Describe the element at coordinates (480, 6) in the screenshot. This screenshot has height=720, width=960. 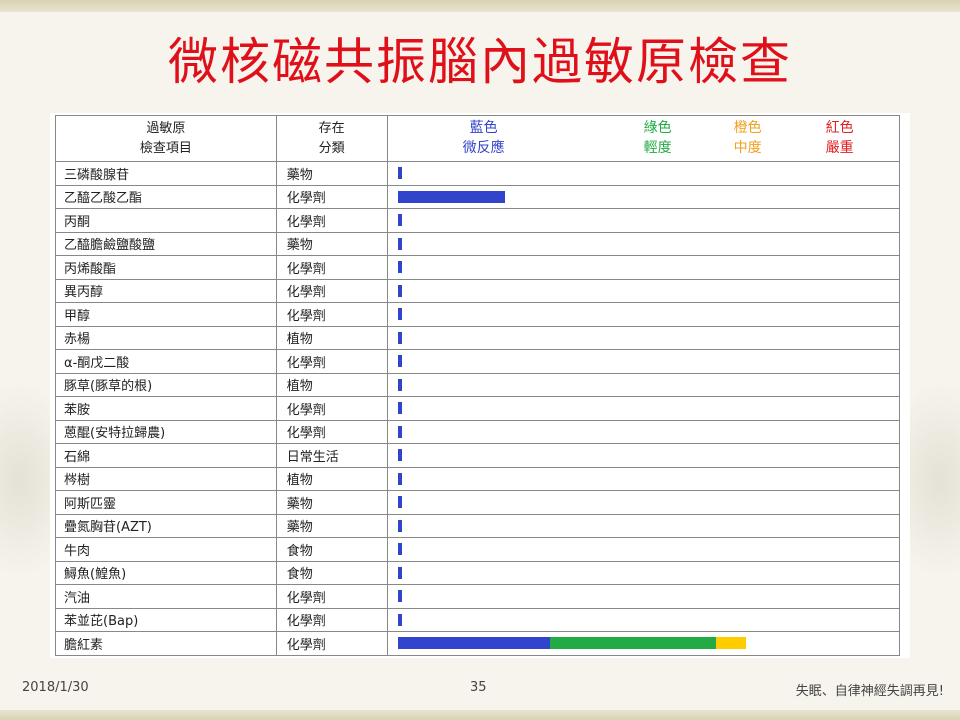
I see `top-band` at that location.